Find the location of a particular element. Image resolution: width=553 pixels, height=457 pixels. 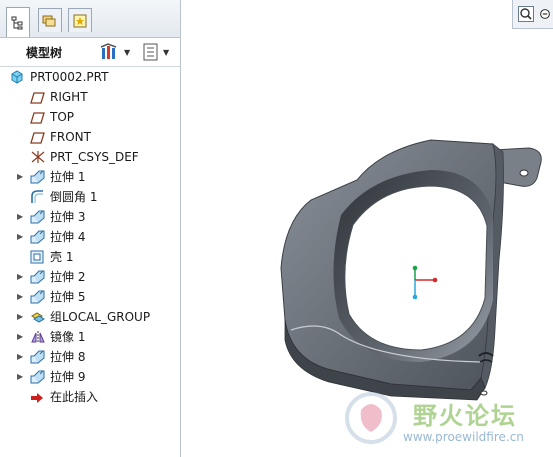

tab-model-tree is located at coordinates (18, 22).